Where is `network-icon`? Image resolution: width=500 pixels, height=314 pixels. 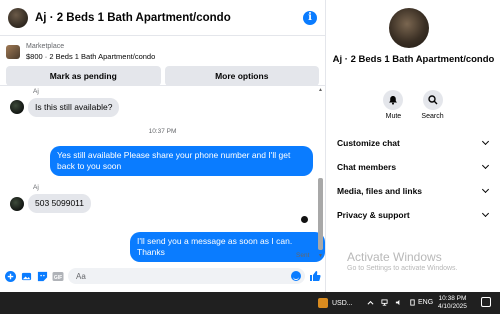 network-icon is located at coordinates (384, 302).